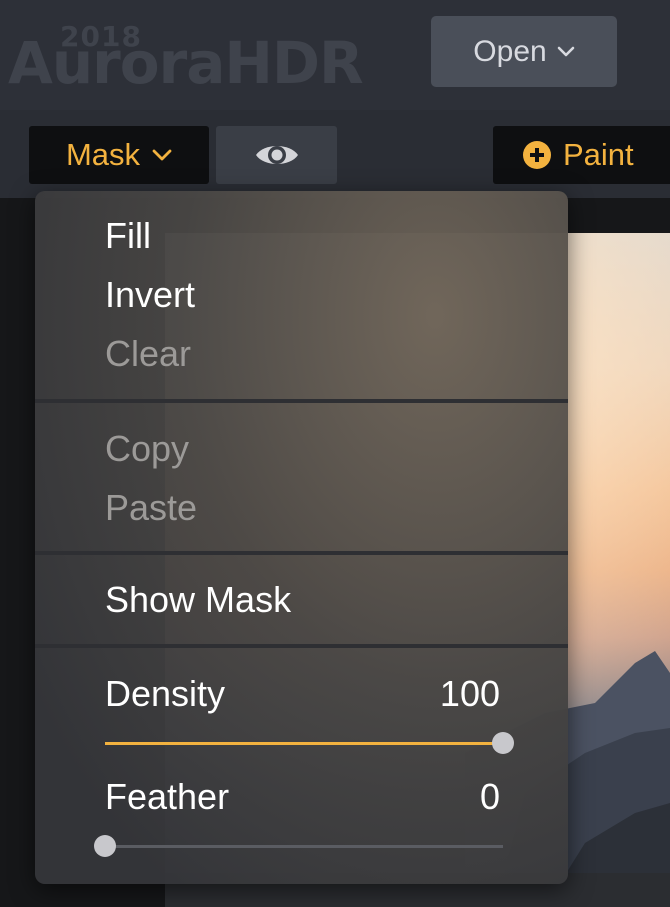 Image resolution: width=670 pixels, height=907 pixels. Describe the element at coordinates (103, 154) in the screenshot. I see `mask-button-label: Mask` at that location.